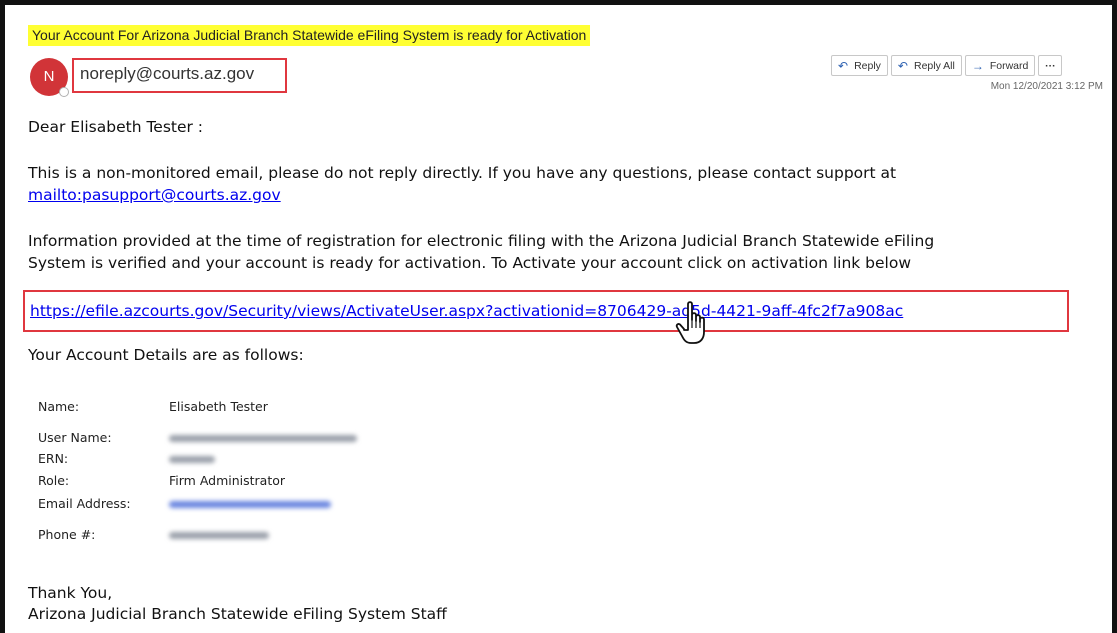  What do you see at coordinates (54, 480) in the screenshot?
I see `detail-label: Role:` at bounding box center [54, 480].